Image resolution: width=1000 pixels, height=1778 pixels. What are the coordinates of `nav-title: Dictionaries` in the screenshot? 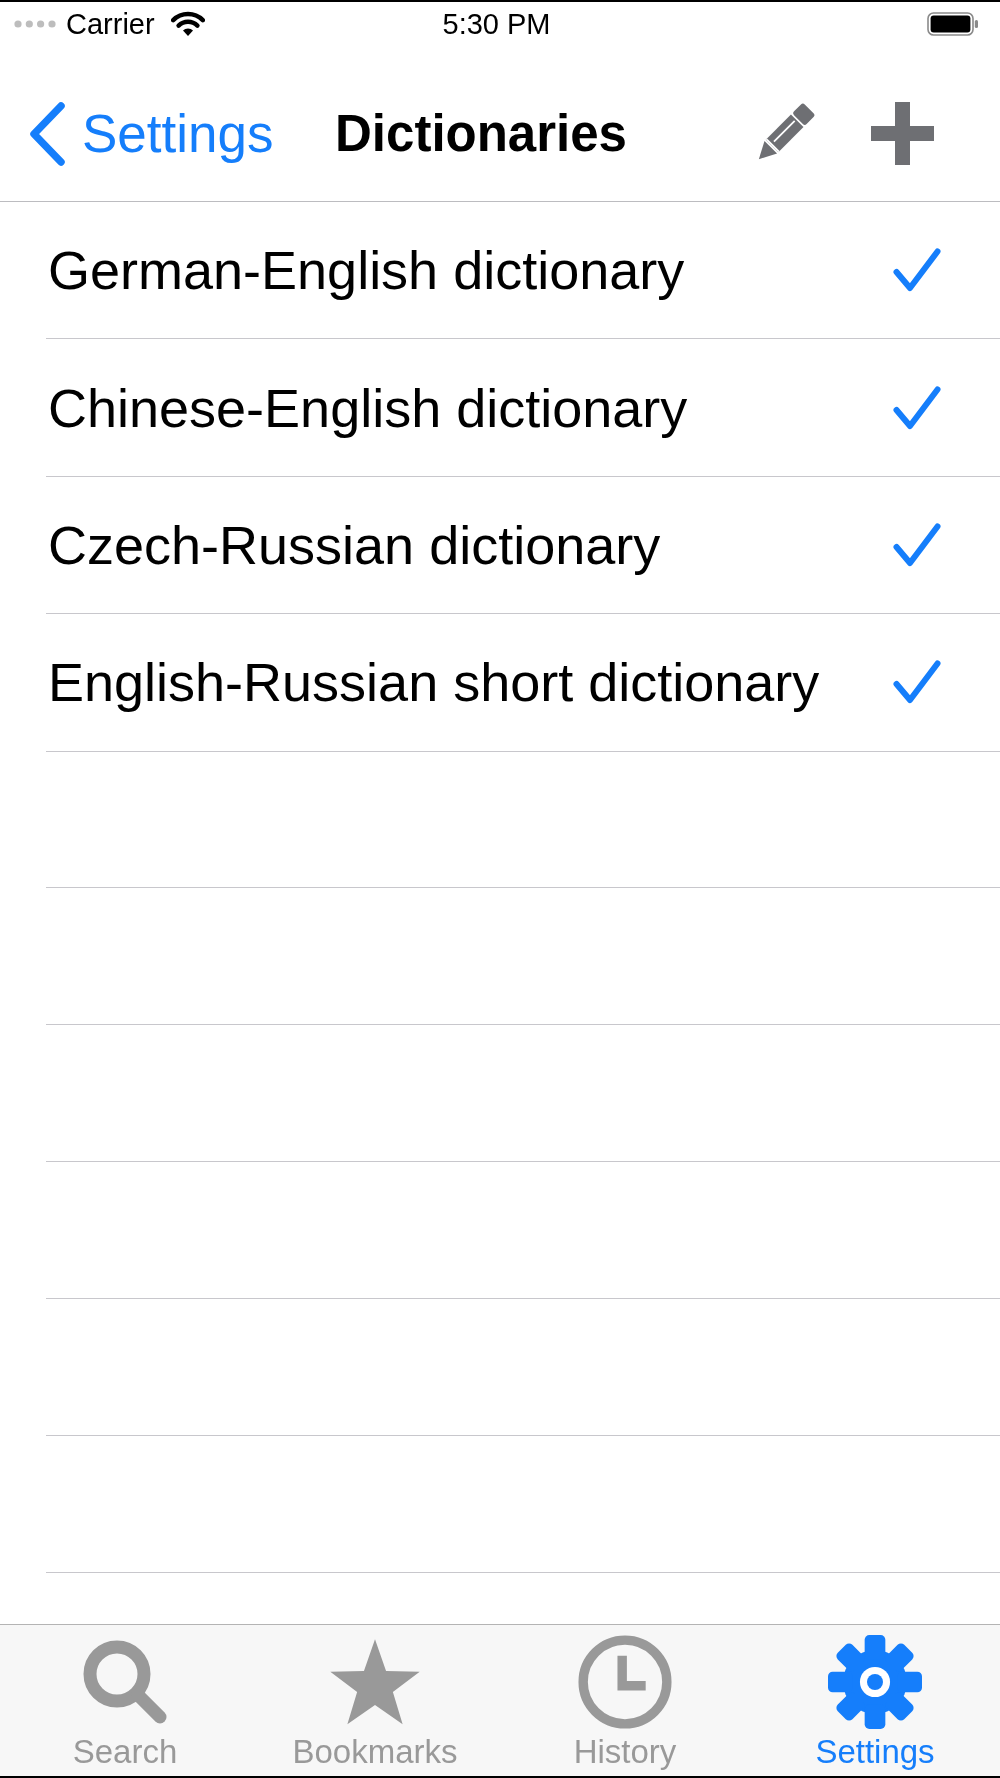 It's located at (481, 133).